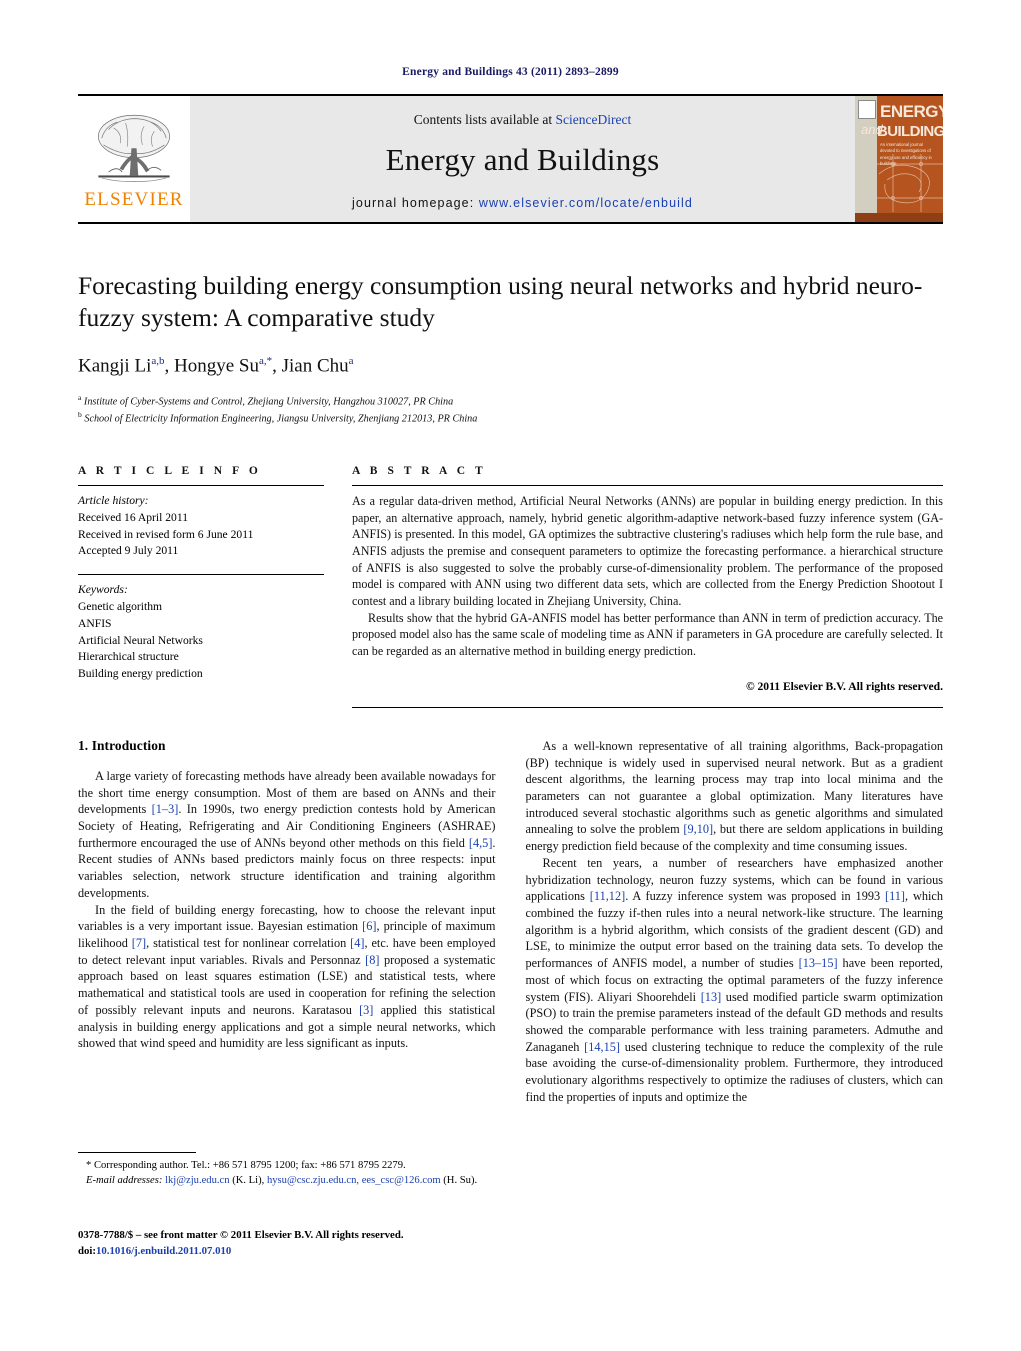  I want to click on cover-bottom-band, so click(899, 217).